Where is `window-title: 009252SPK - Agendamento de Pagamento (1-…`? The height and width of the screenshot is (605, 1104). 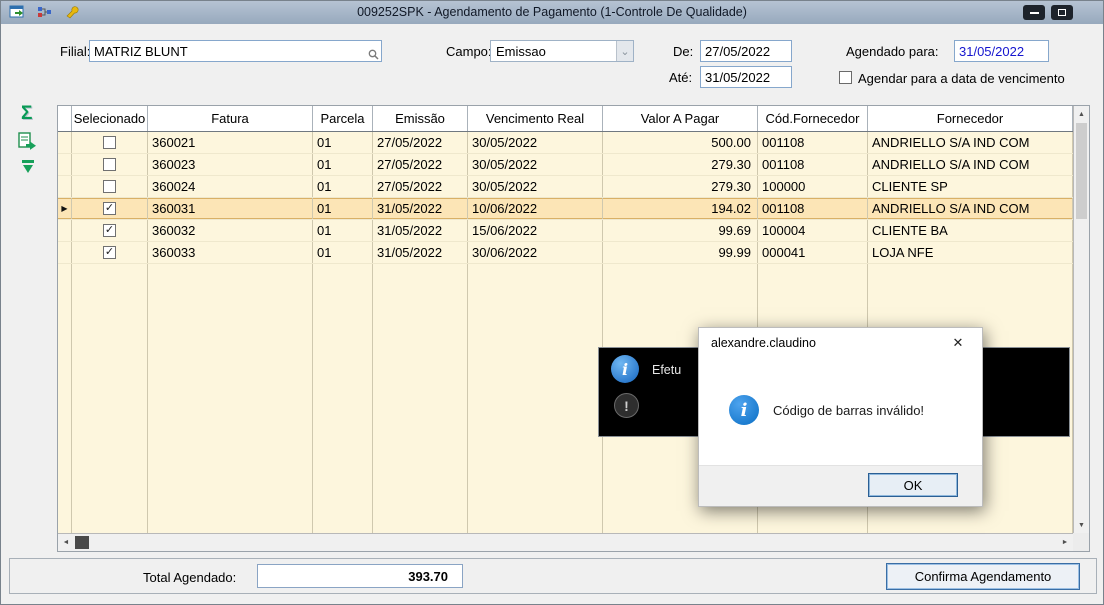
window-title: 009252SPK - Agendamento de Pagamento (1-… is located at coordinates (552, 12).